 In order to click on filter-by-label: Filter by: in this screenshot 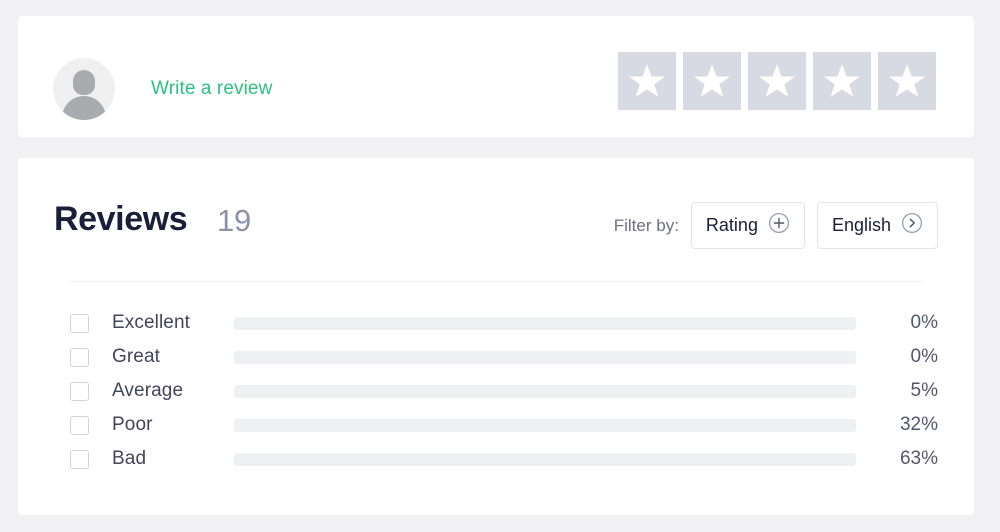, I will do `click(646, 225)`.